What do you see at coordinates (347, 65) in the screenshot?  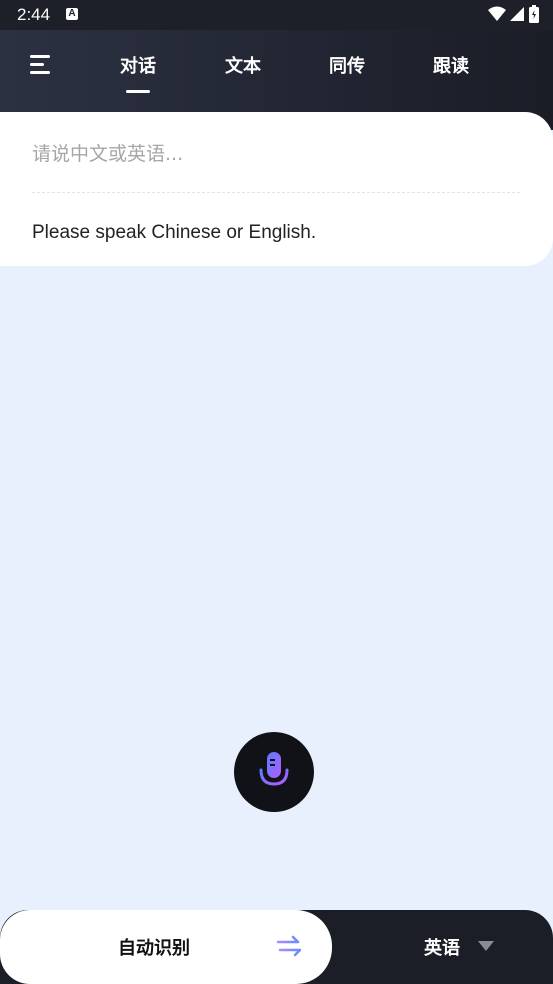 I see `tab-simultaneous: 同传` at bounding box center [347, 65].